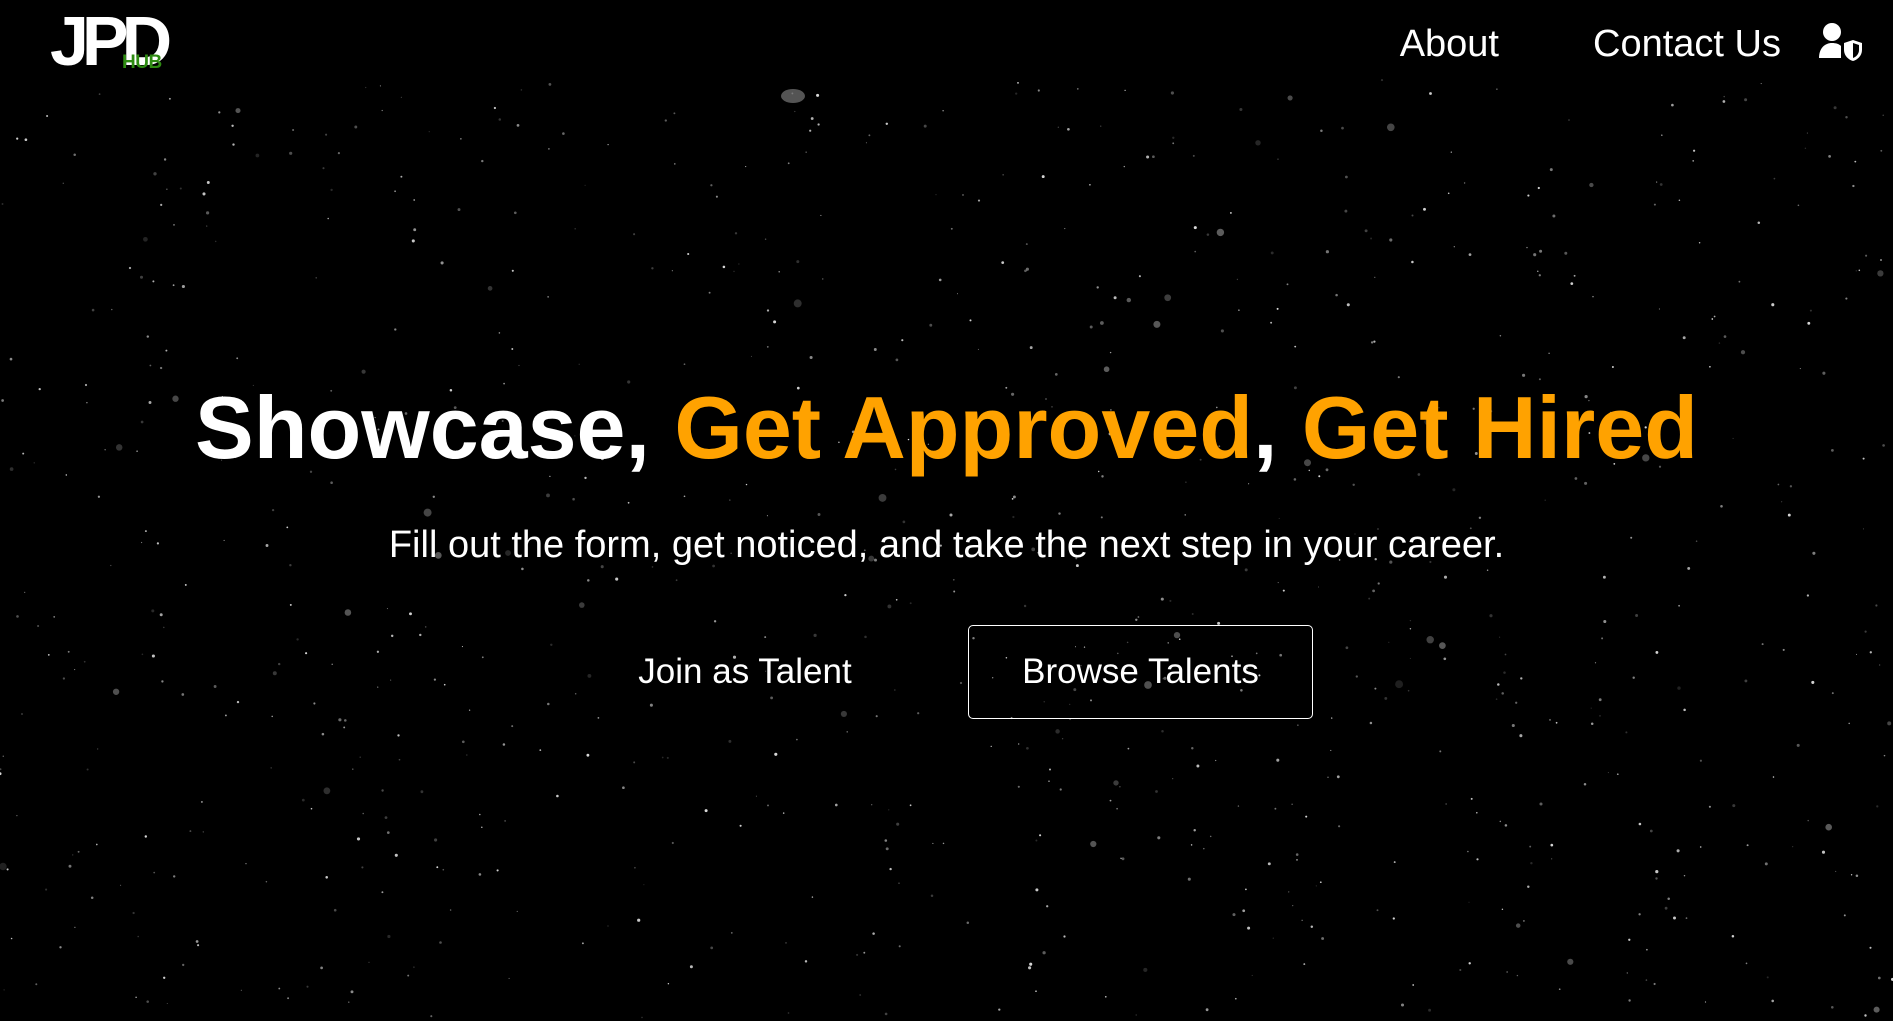  I want to click on nav-contact-link: Contact Us, so click(1687, 44).